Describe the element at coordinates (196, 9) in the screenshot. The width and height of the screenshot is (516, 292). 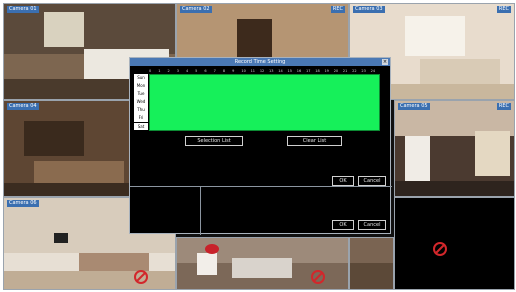
I see `camera-label: Camera 02` at that location.